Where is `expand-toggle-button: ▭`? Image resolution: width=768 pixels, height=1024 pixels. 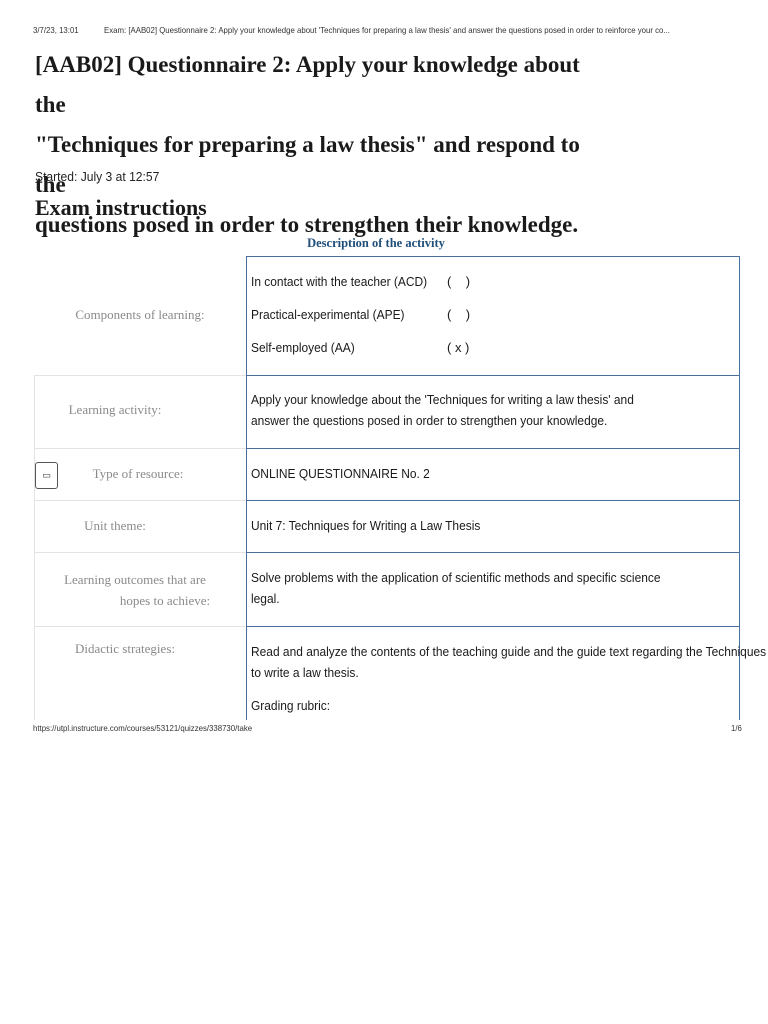
expand-toggle-button: ▭ is located at coordinates (46, 475).